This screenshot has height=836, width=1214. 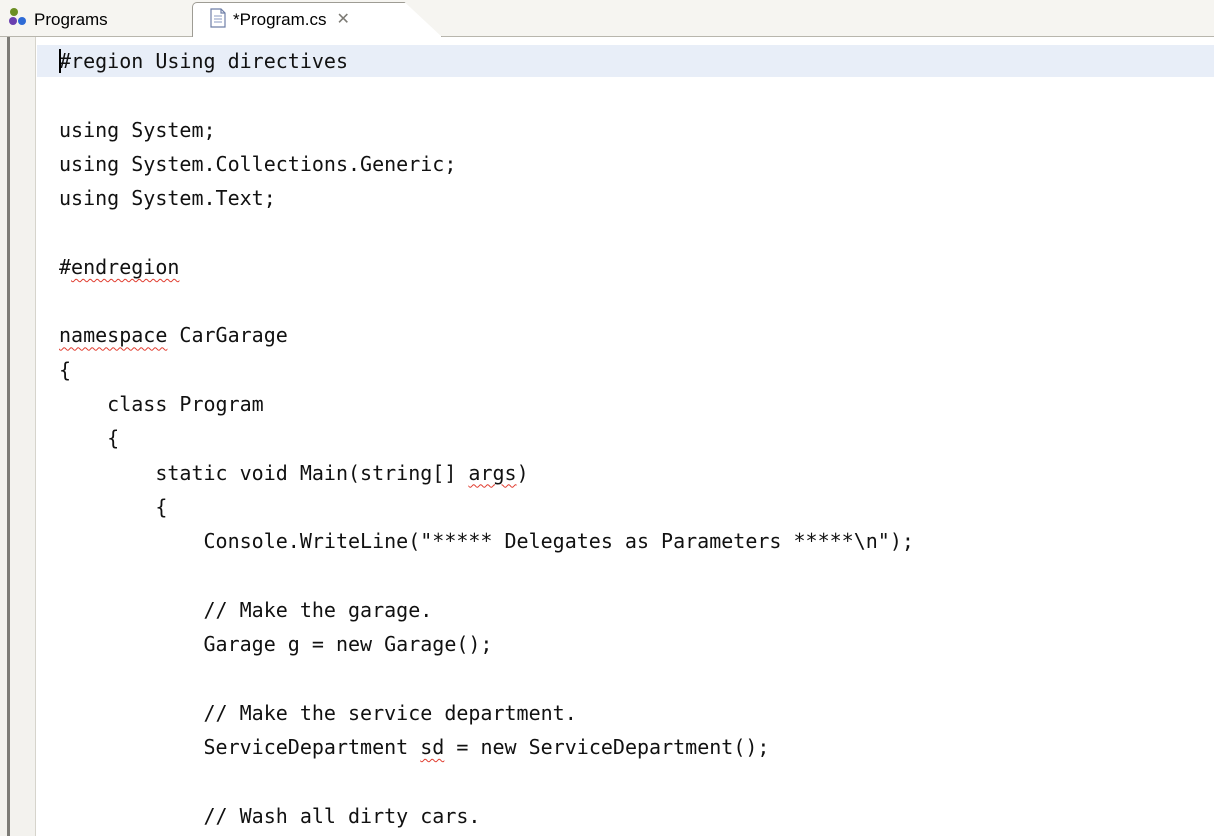 What do you see at coordinates (607, 18) in the screenshot?
I see `editor-tab-bar: Programs *Program.cs ✕` at bounding box center [607, 18].